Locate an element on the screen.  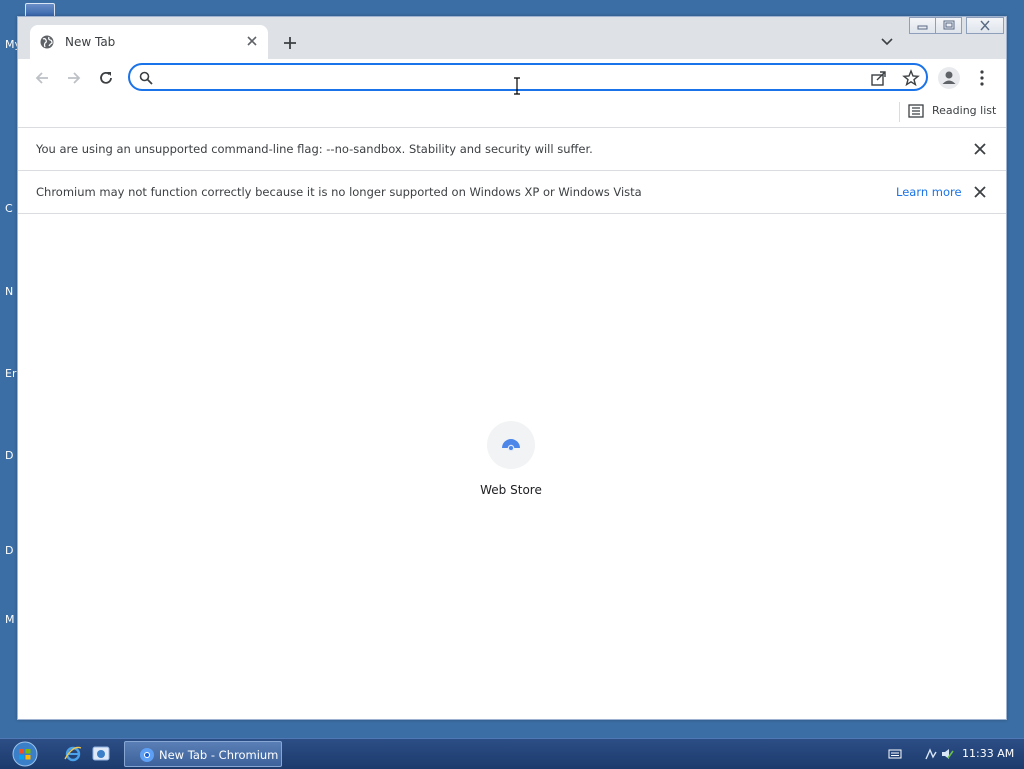
network-tray-icon is located at coordinates (931, 754).